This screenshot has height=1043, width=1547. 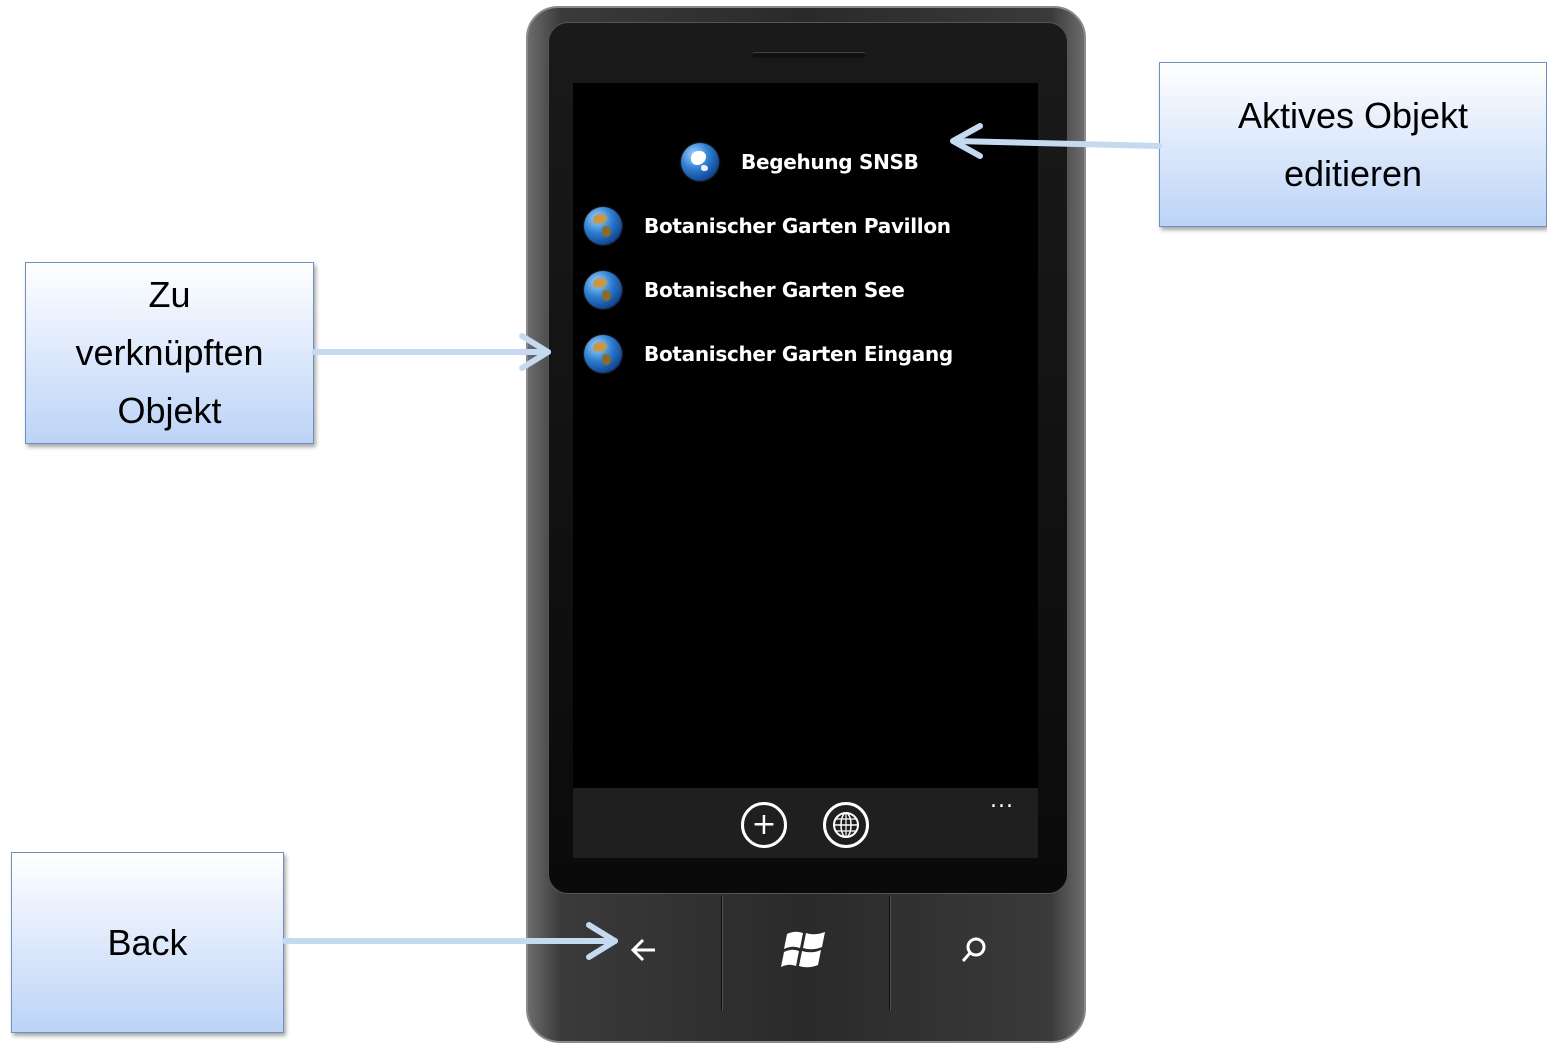 I want to click on linked-object-label: Botanischer Garten Eingang, so click(x=798, y=354).